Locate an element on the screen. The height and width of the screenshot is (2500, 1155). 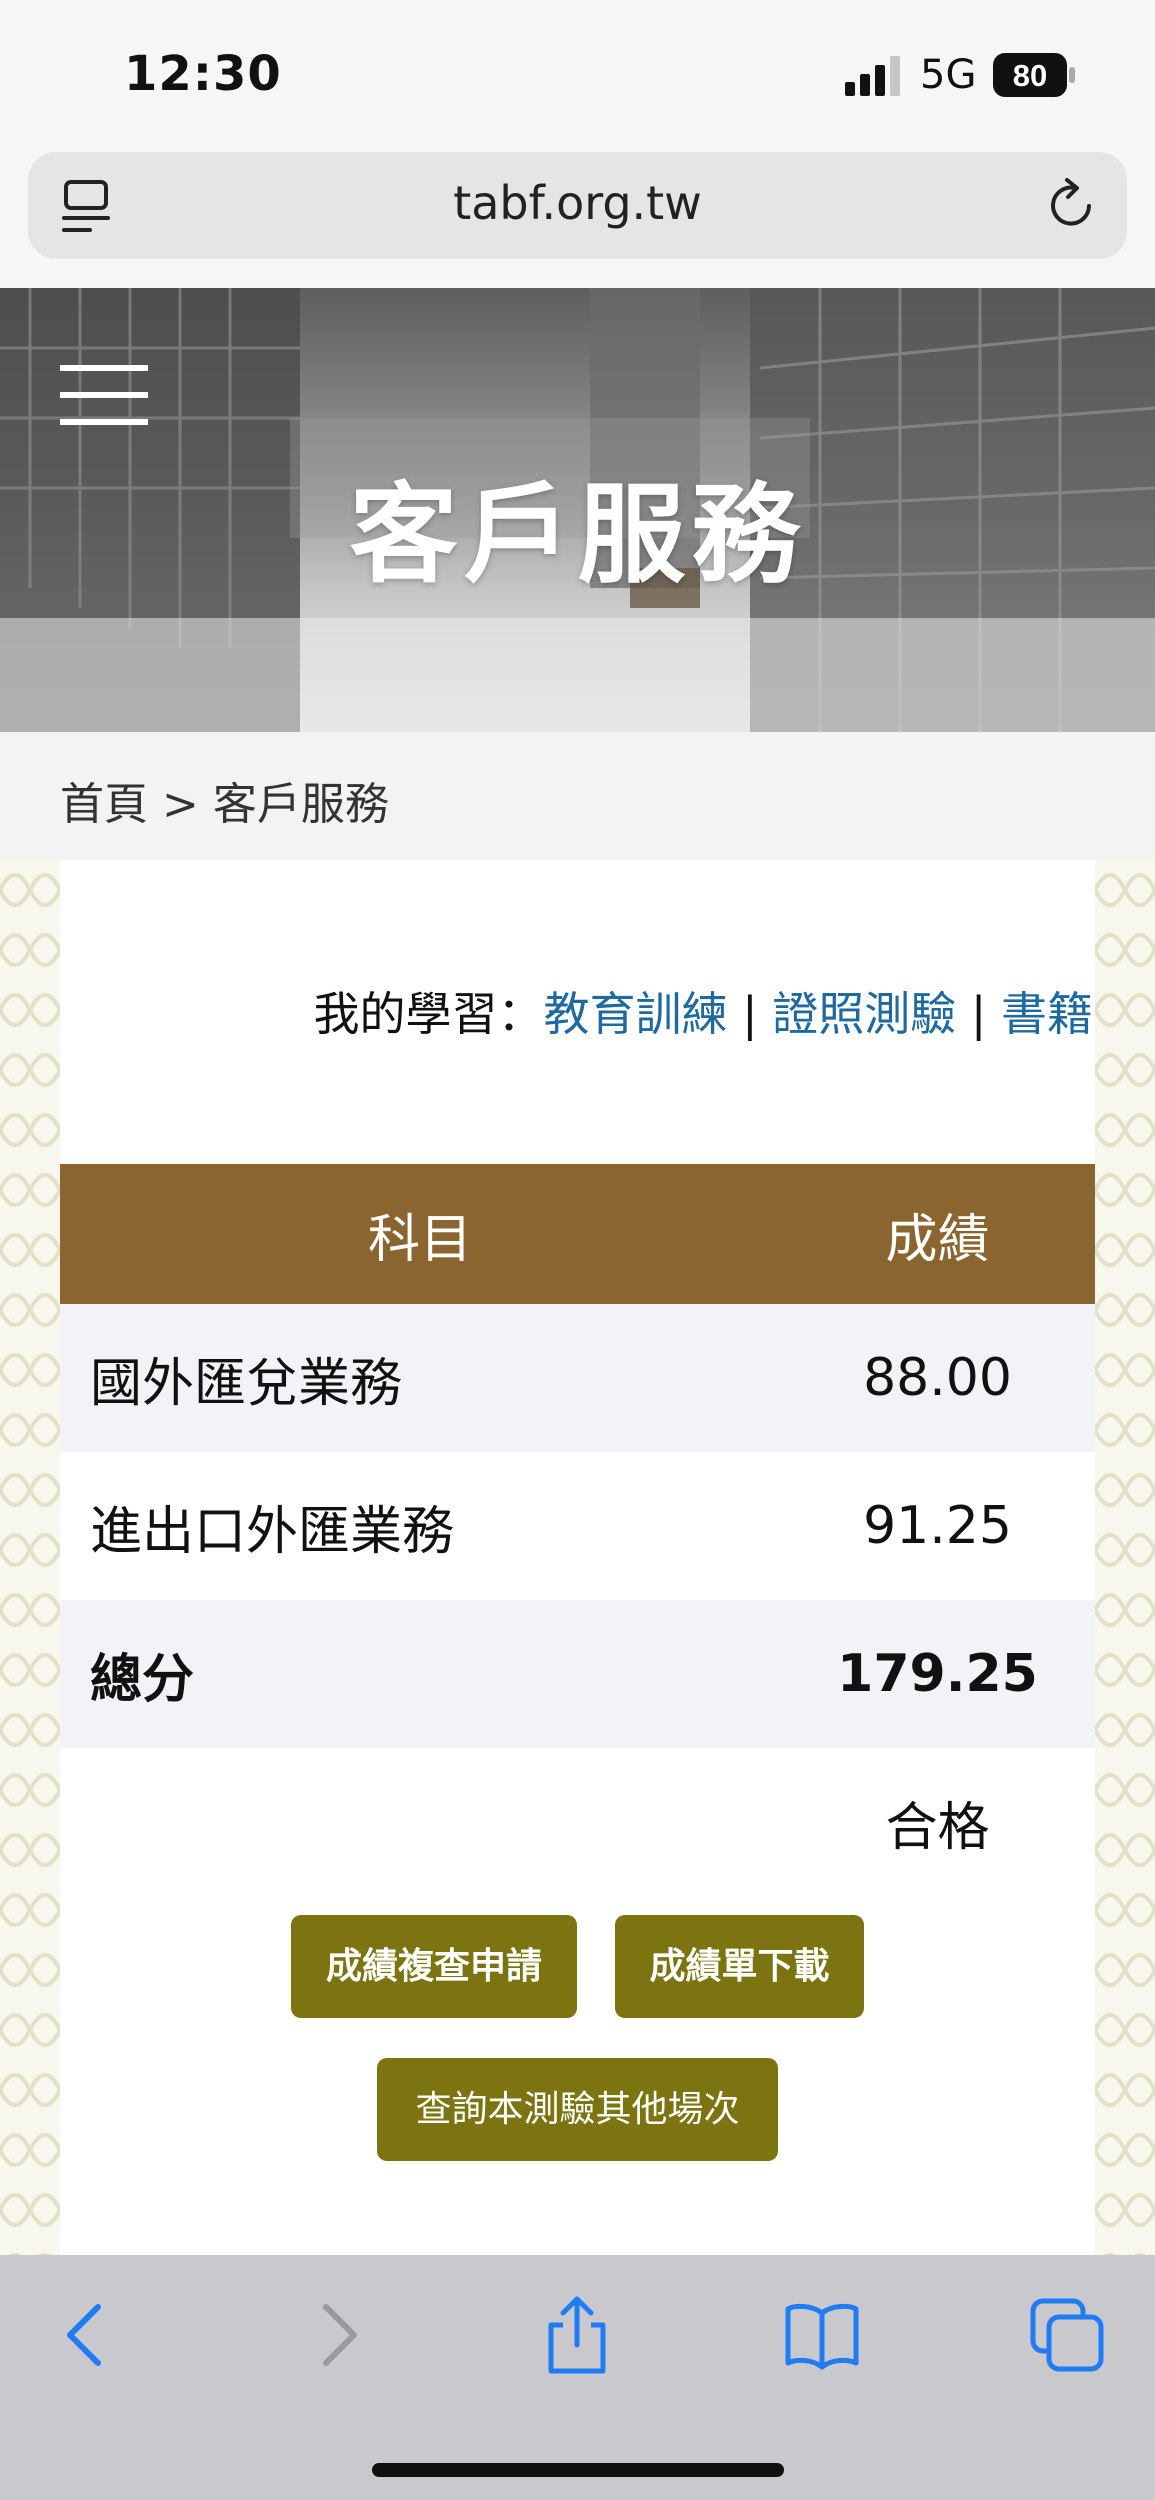
score-review-button: 成績複查申請 is located at coordinates (434, 1966).